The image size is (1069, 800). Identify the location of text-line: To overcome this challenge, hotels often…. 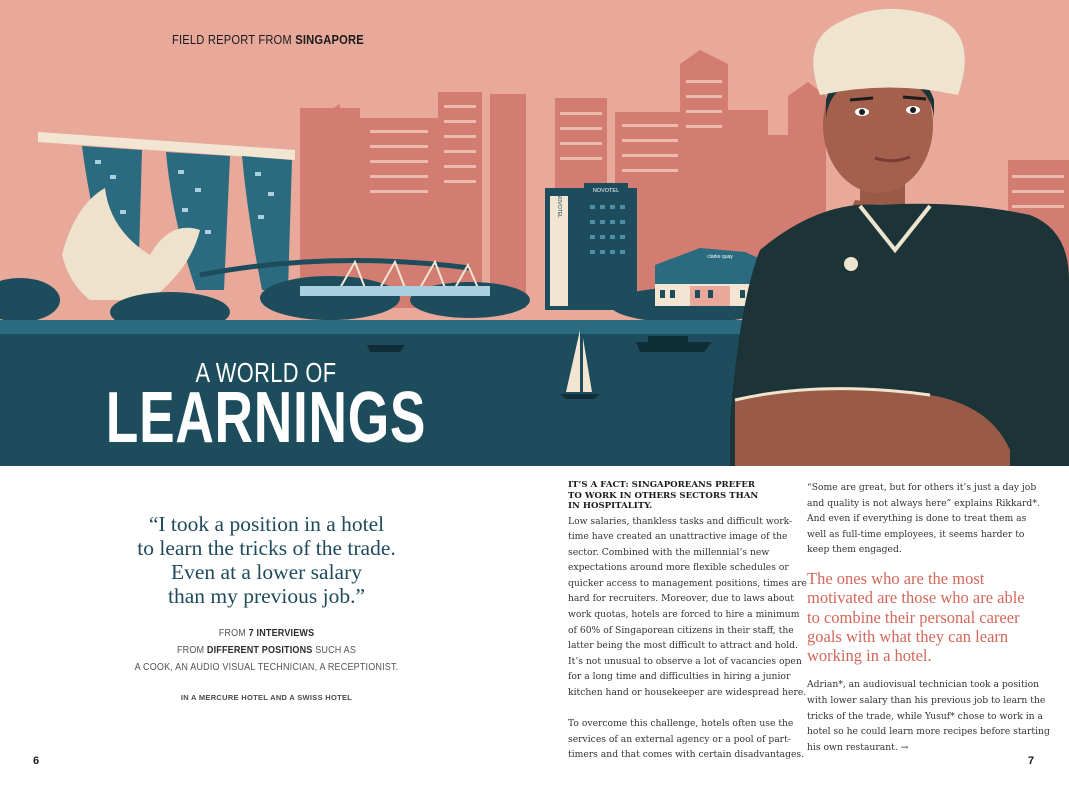
(681, 724).